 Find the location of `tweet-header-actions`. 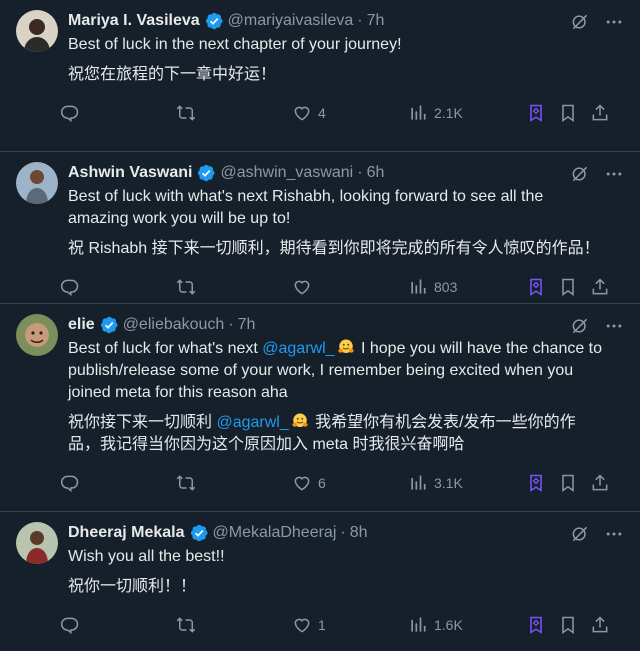

tweet-header-actions is located at coordinates (597, 534).